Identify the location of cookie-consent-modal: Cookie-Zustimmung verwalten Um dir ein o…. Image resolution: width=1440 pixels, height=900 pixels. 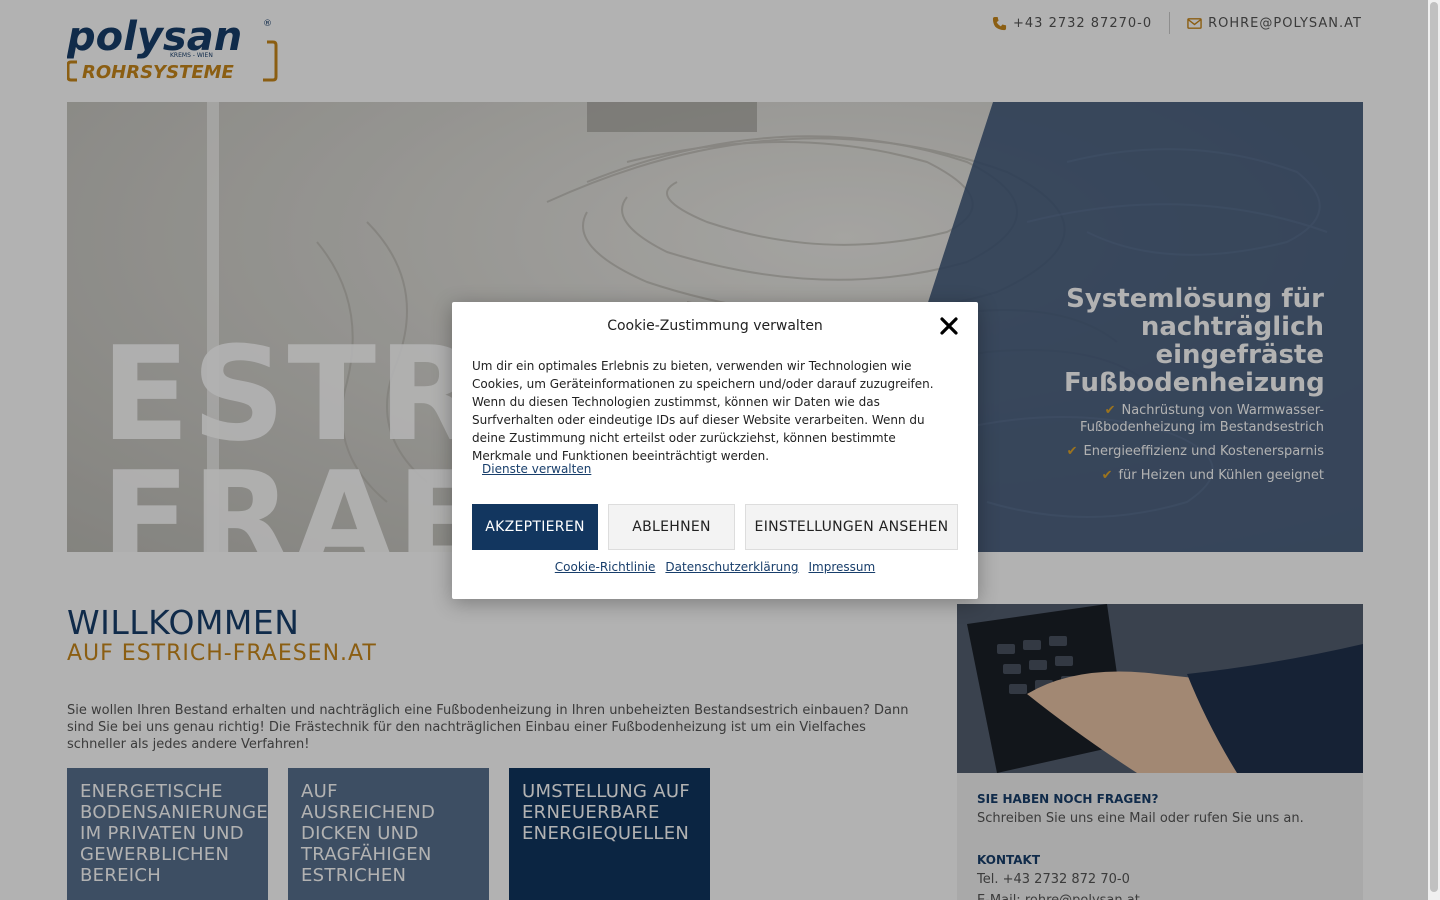
(715, 450).